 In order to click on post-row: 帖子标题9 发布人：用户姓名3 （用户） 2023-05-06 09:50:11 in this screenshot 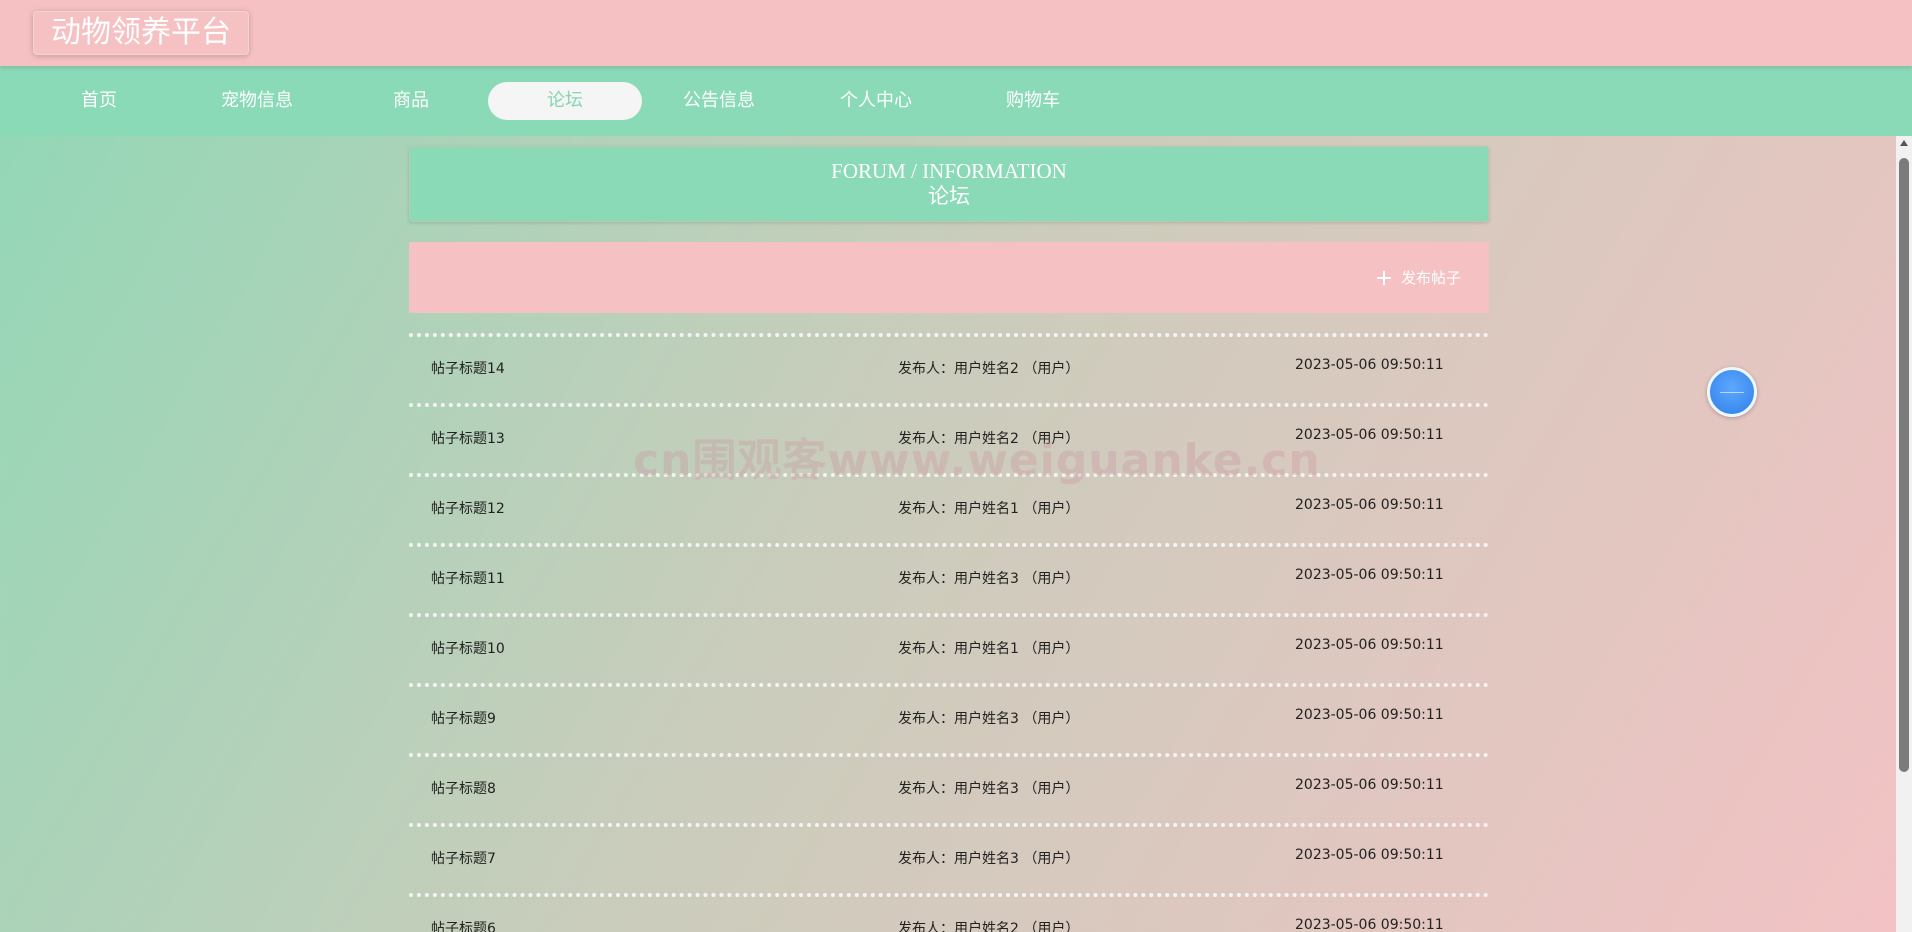, I will do `click(949, 718)`.